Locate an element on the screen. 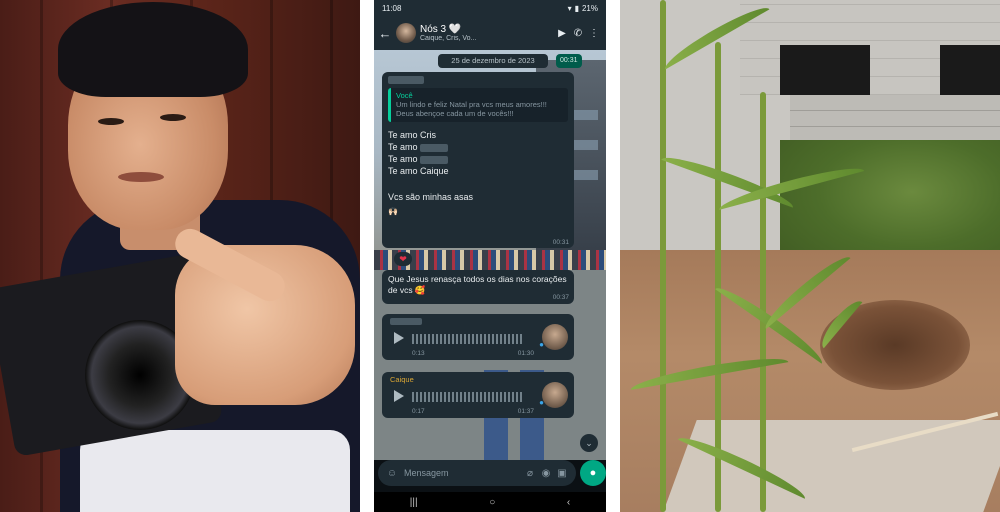 This screenshot has height=512, width=1000. home-icon: ○ is located at coordinates (492, 502).